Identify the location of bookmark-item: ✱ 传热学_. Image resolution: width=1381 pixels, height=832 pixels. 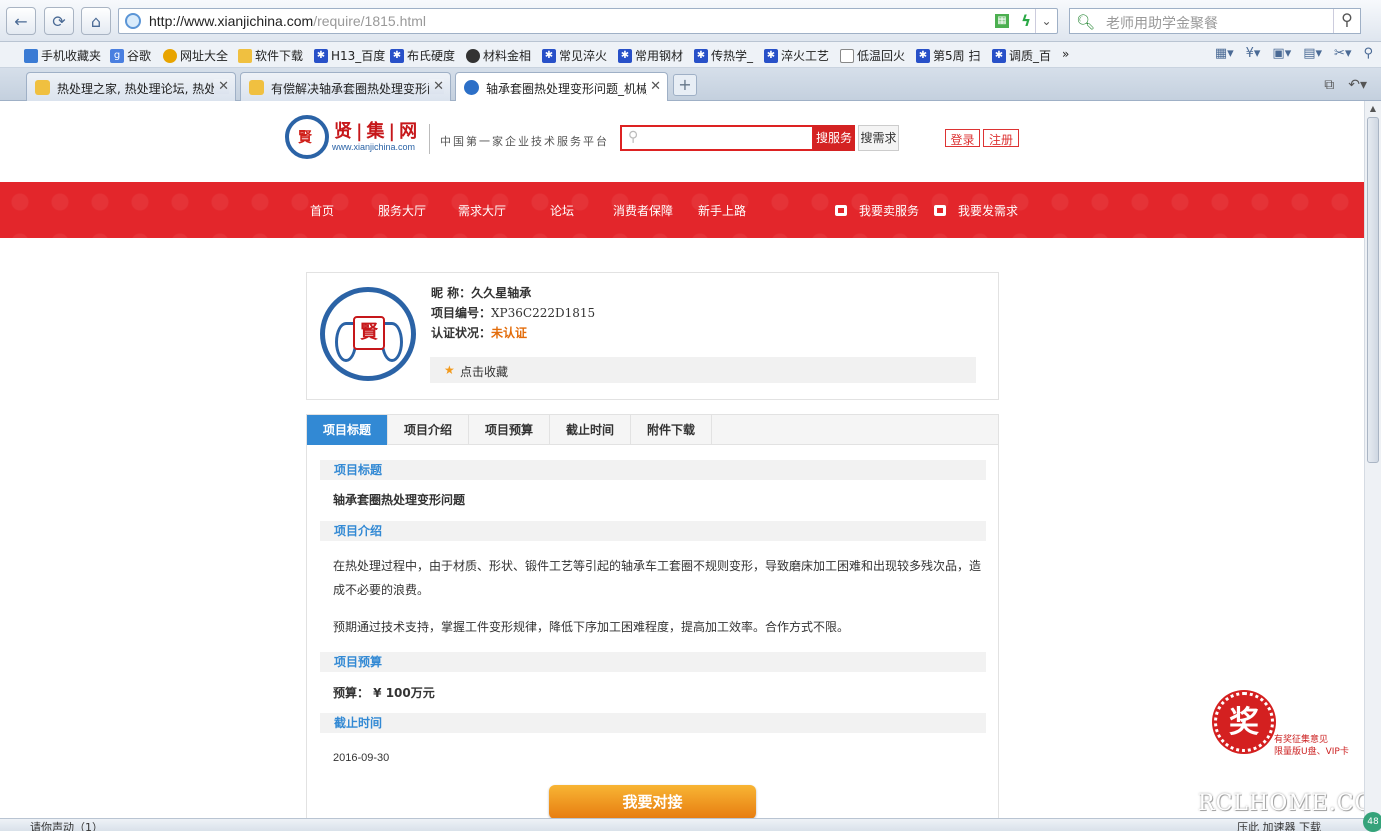
(723, 55).